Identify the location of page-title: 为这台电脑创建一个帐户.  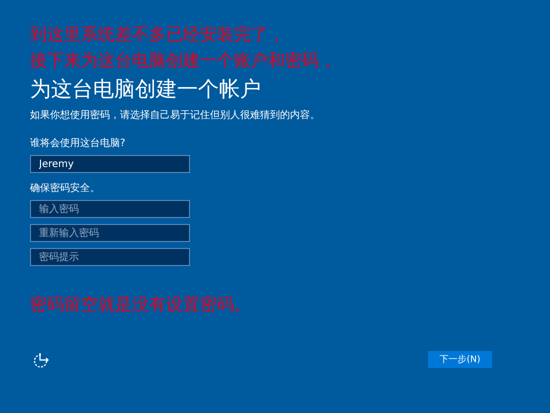
(146, 89).